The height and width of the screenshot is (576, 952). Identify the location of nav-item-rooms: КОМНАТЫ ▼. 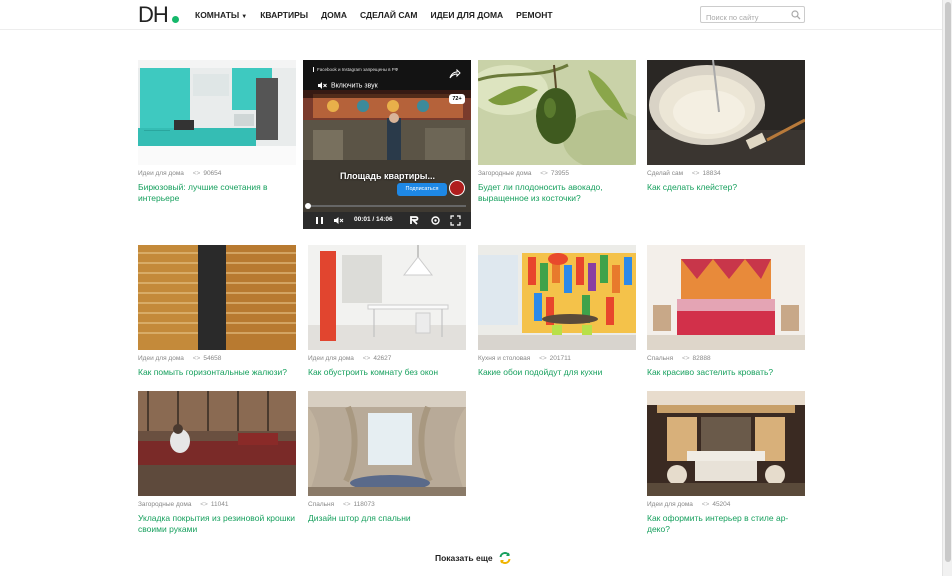
(221, 16).